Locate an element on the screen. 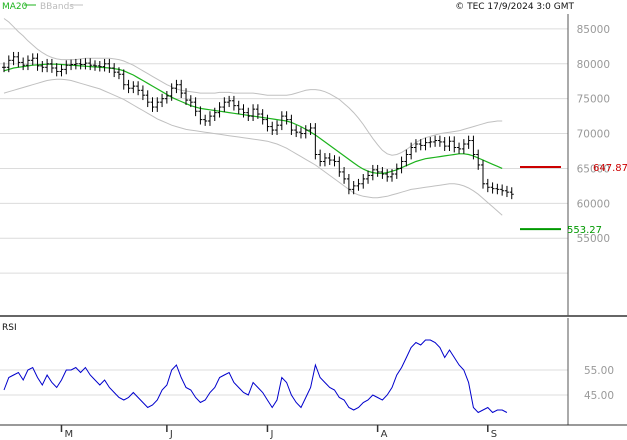  time-axis-ticks: MJJAS is located at coordinates (278, 432).